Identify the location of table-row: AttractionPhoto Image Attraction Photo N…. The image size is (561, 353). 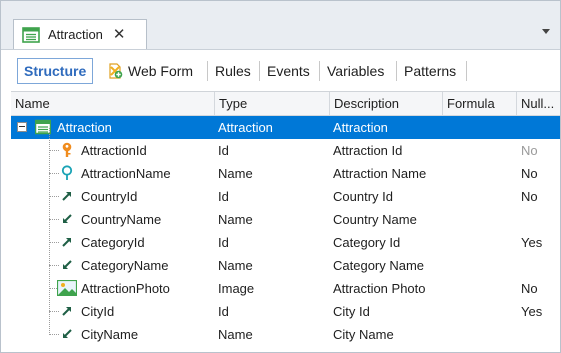
(285, 288).